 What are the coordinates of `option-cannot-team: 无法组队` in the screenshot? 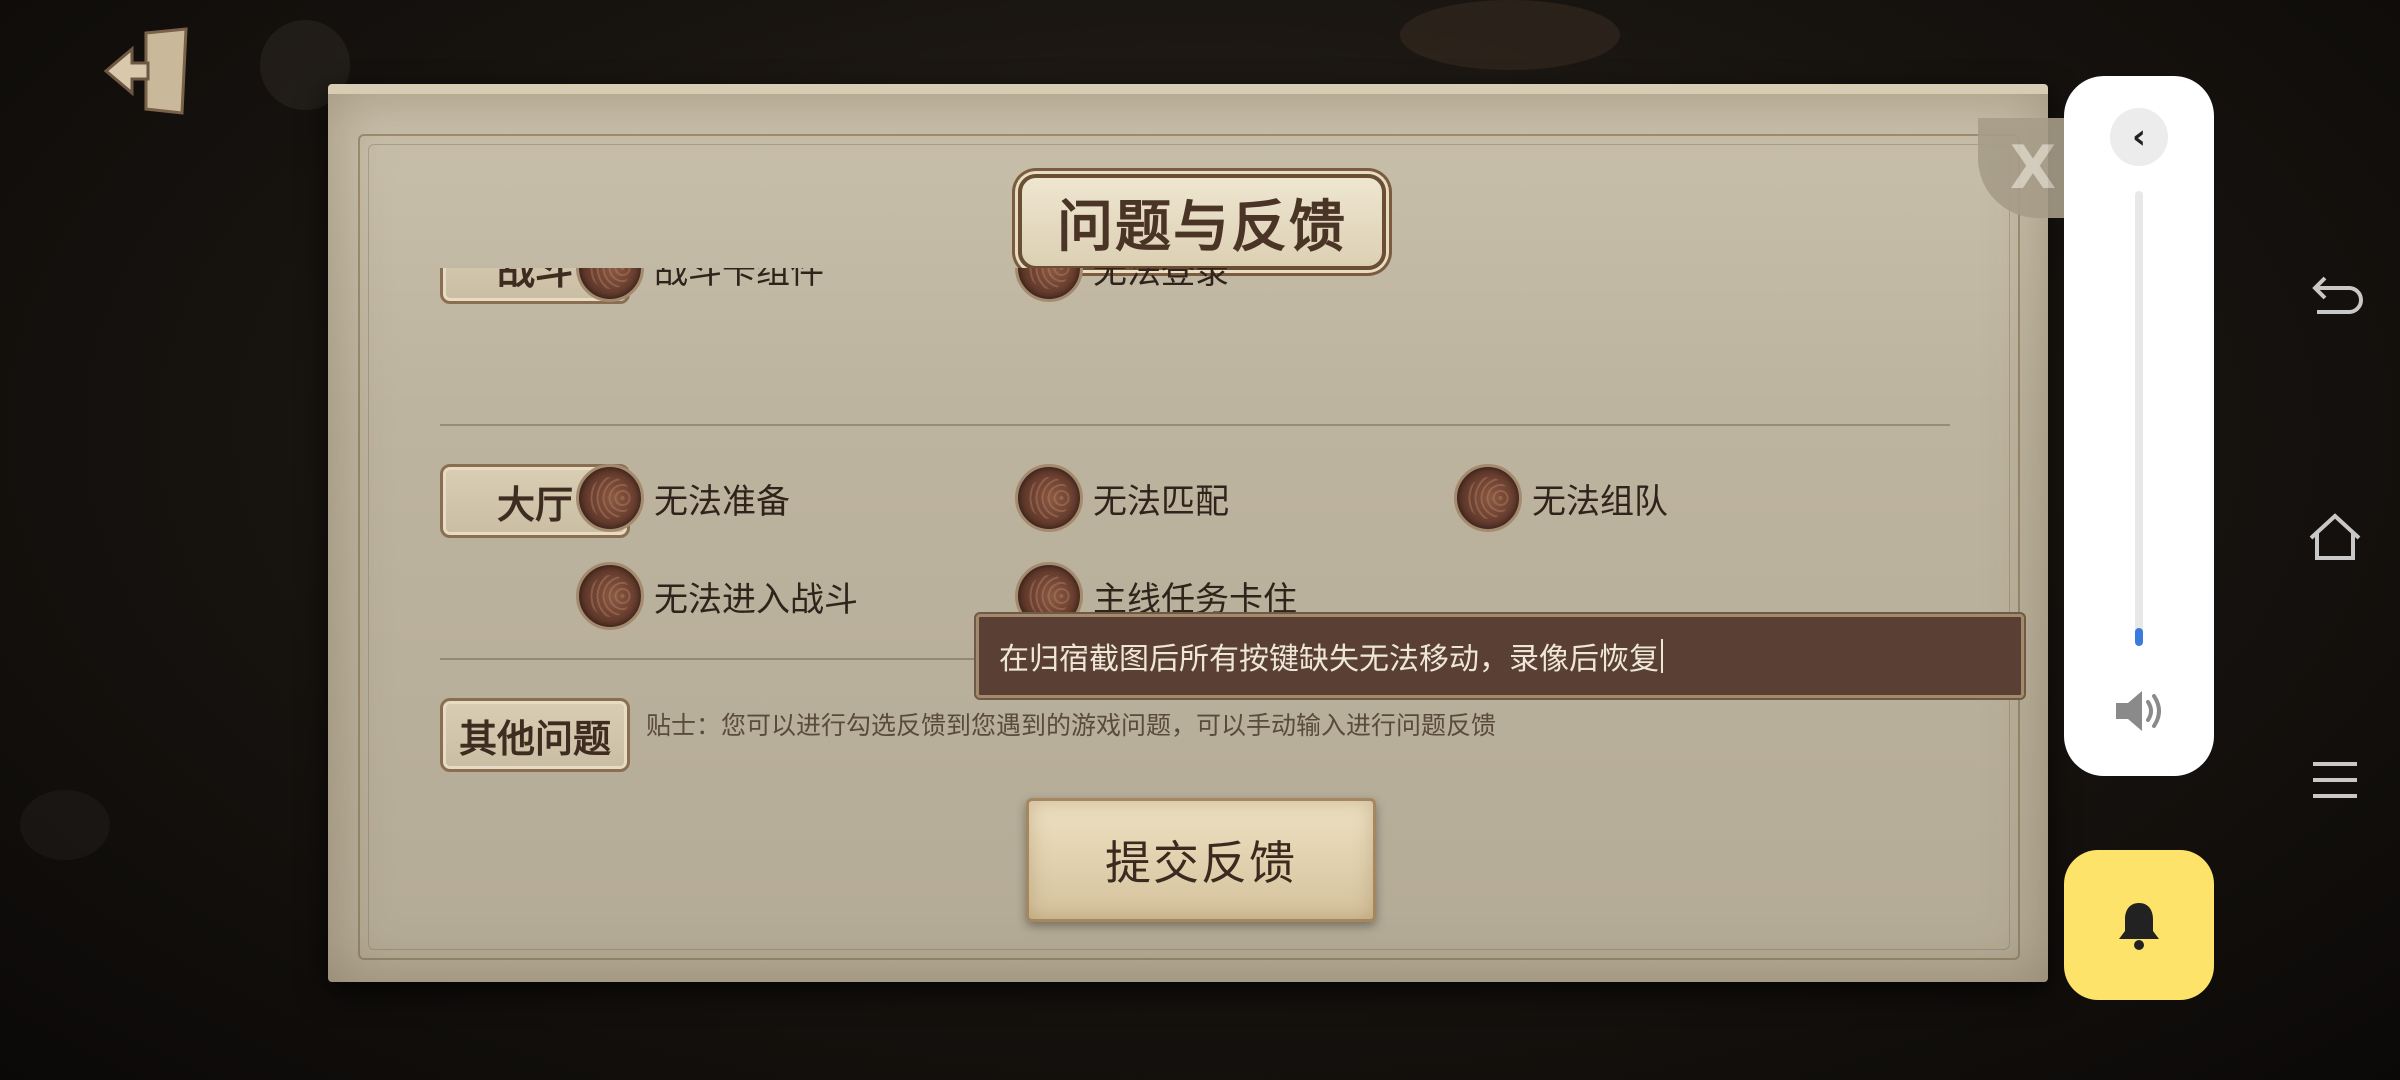 It's located at (1561, 498).